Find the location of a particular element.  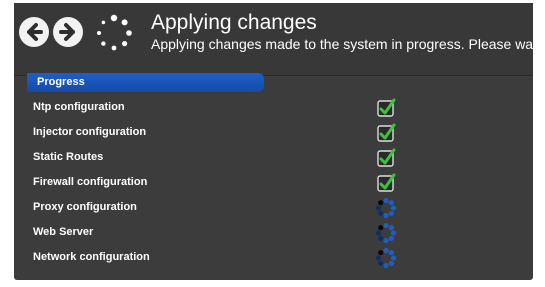

task-label: Firewall configuration is located at coordinates (90, 182).